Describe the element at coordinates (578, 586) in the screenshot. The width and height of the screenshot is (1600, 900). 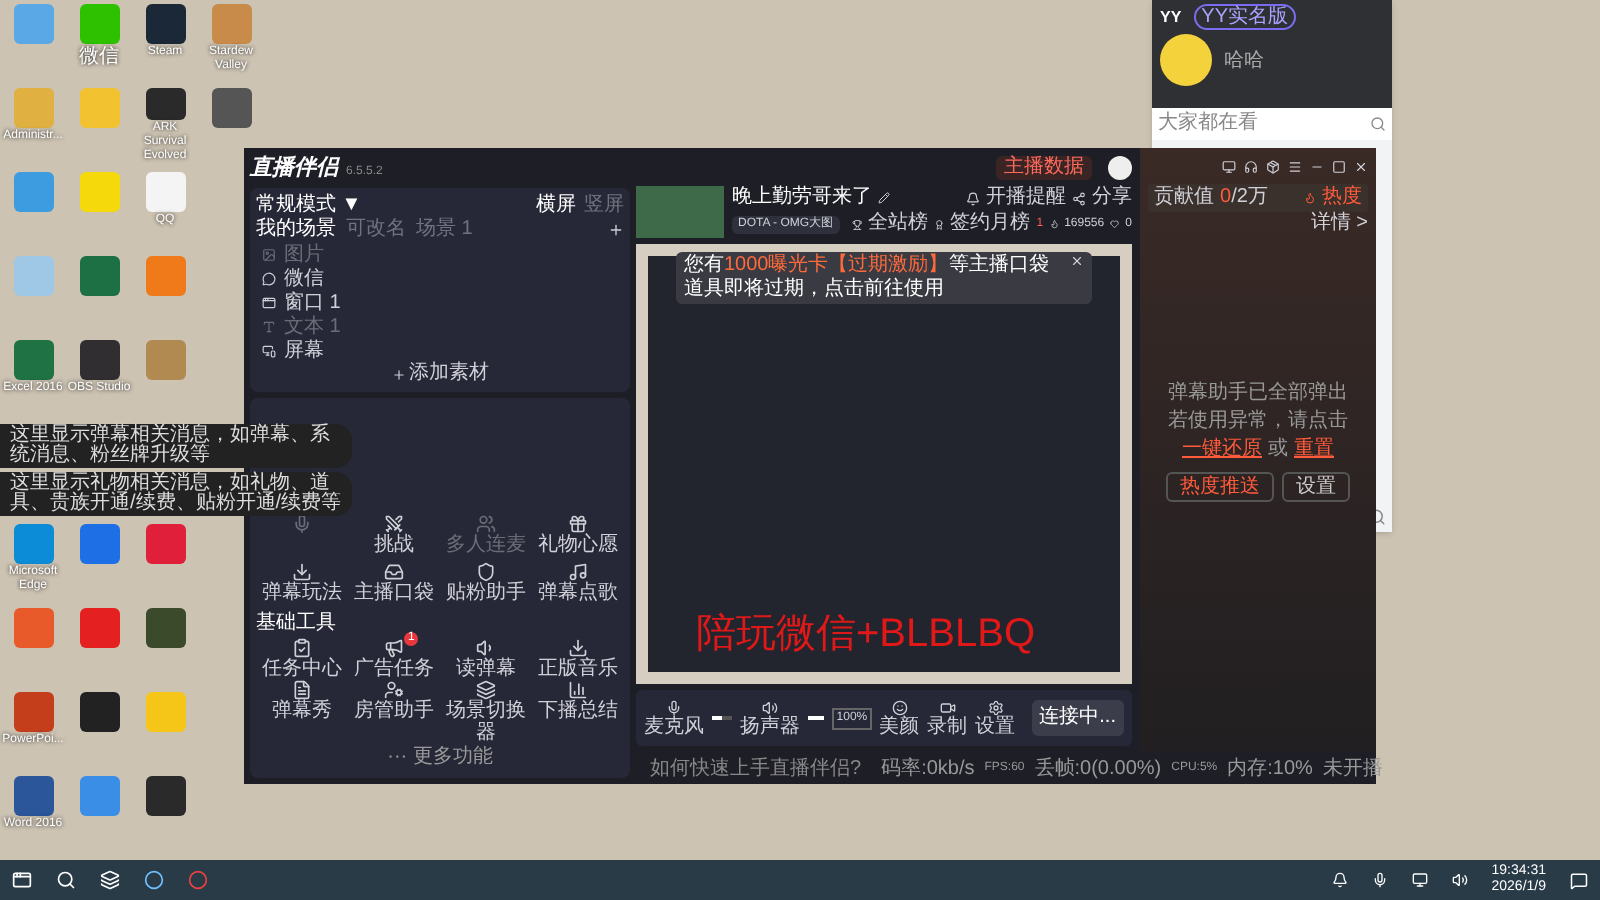
I see `tool-item: 弹幕点歌` at that location.